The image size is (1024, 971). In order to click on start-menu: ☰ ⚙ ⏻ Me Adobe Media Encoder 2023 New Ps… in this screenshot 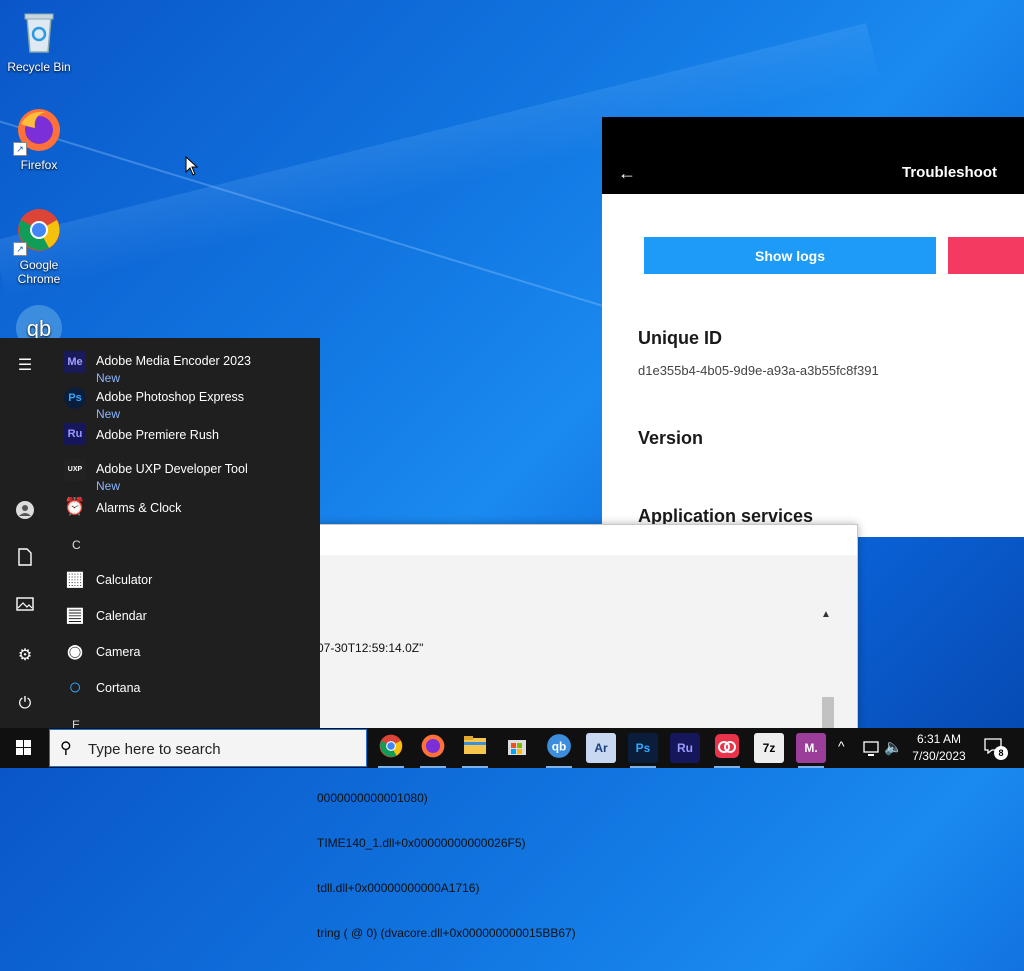, I will do `click(160, 534)`.